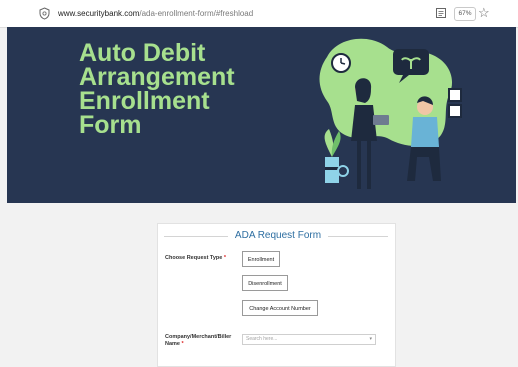 The image size is (518, 367). Describe the element at coordinates (142, 53) in the screenshot. I see `page-title-line-1: Auto Debit` at that location.